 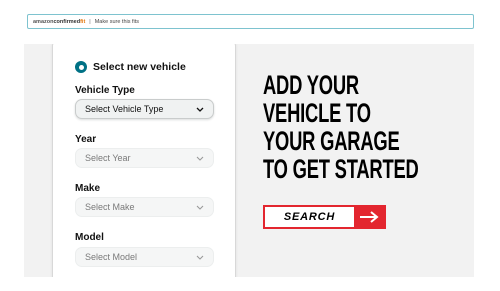 What do you see at coordinates (108, 158) in the screenshot?
I see `year-value: Select Year` at bounding box center [108, 158].